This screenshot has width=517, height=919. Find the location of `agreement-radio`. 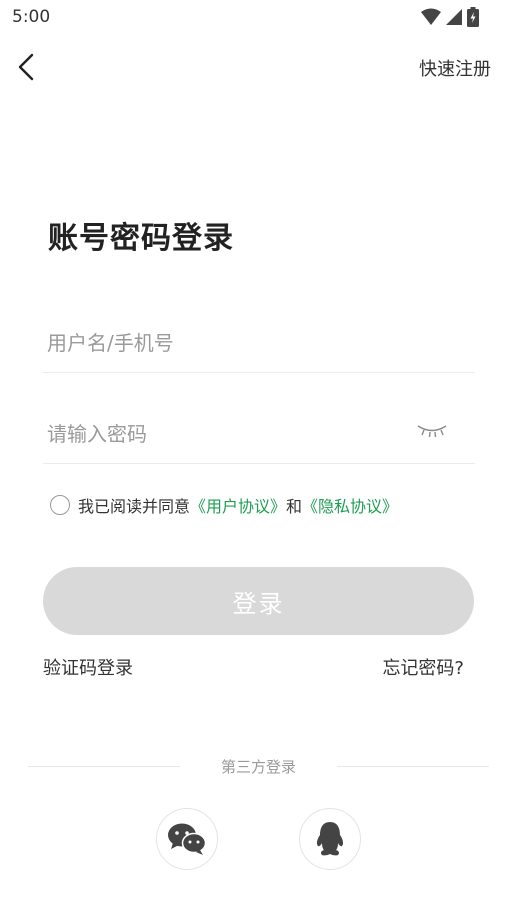

agreement-radio is located at coordinates (60, 505).